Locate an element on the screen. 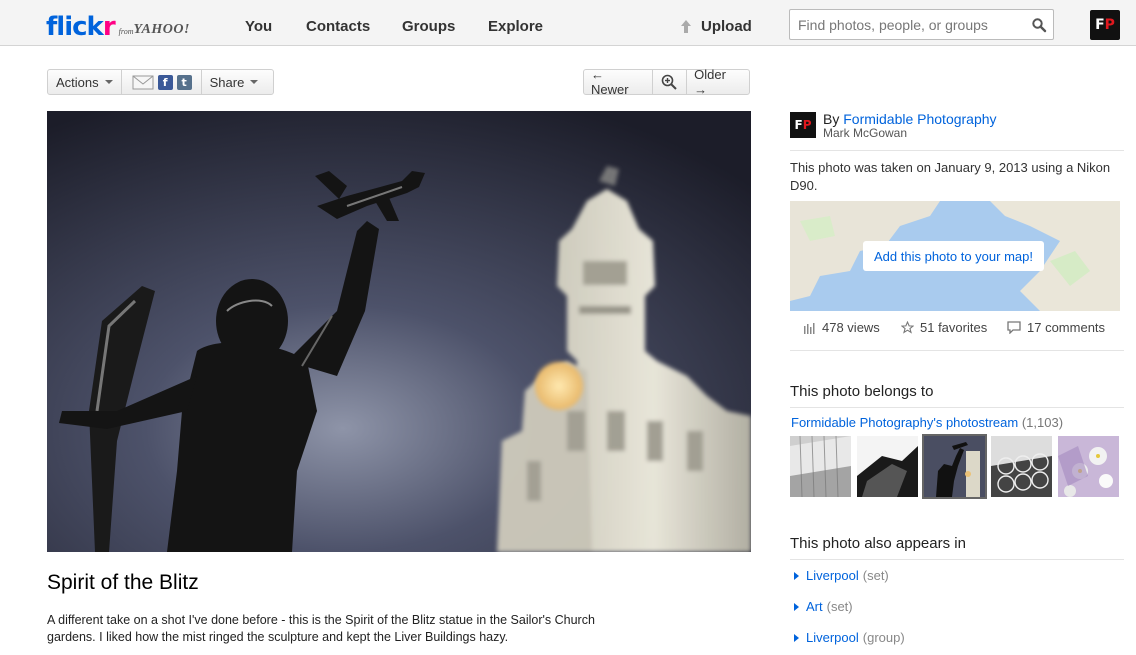 Image resolution: width=1136 pixels, height=655 pixels. facebook-icon: f is located at coordinates (165, 82).